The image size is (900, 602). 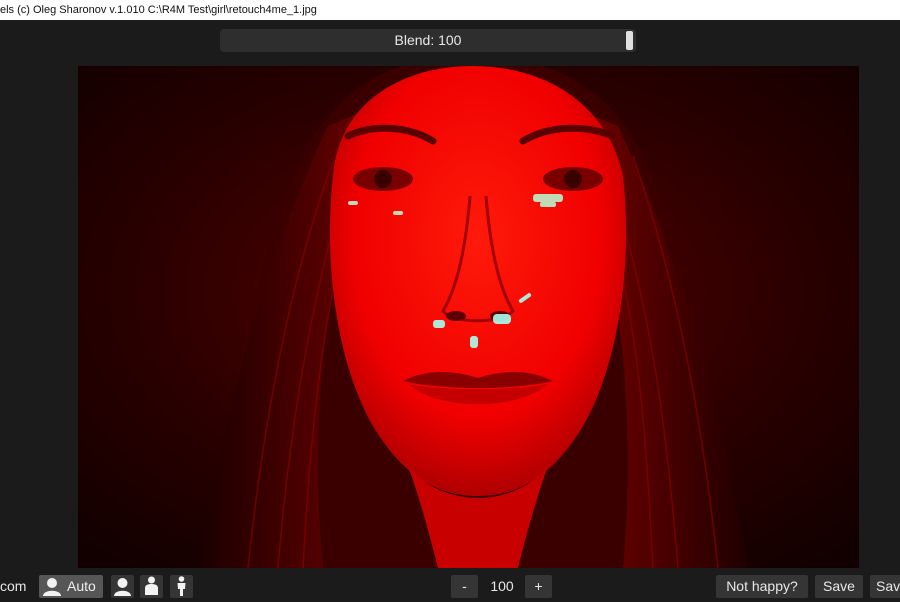 I want to click on zoom-out-button: -, so click(x=464, y=586).